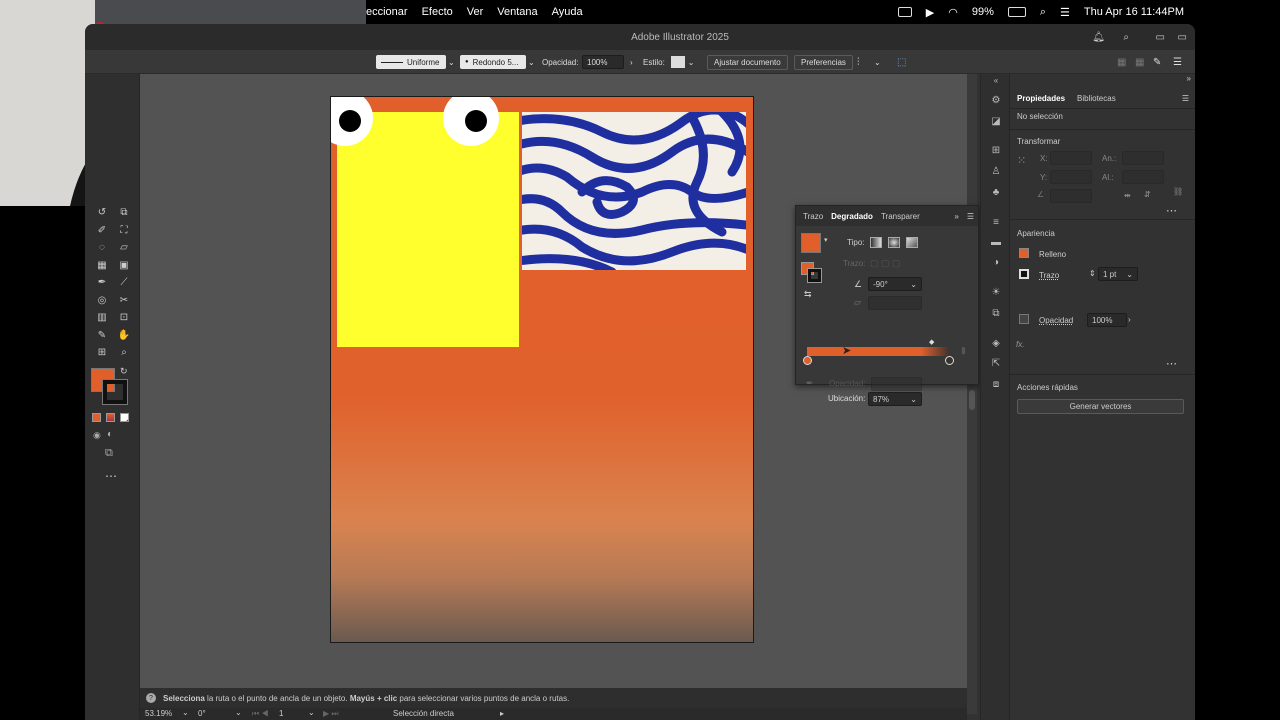 This screenshot has height=720, width=1280. I want to click on fill-color-swatch, so click(1024, 253).